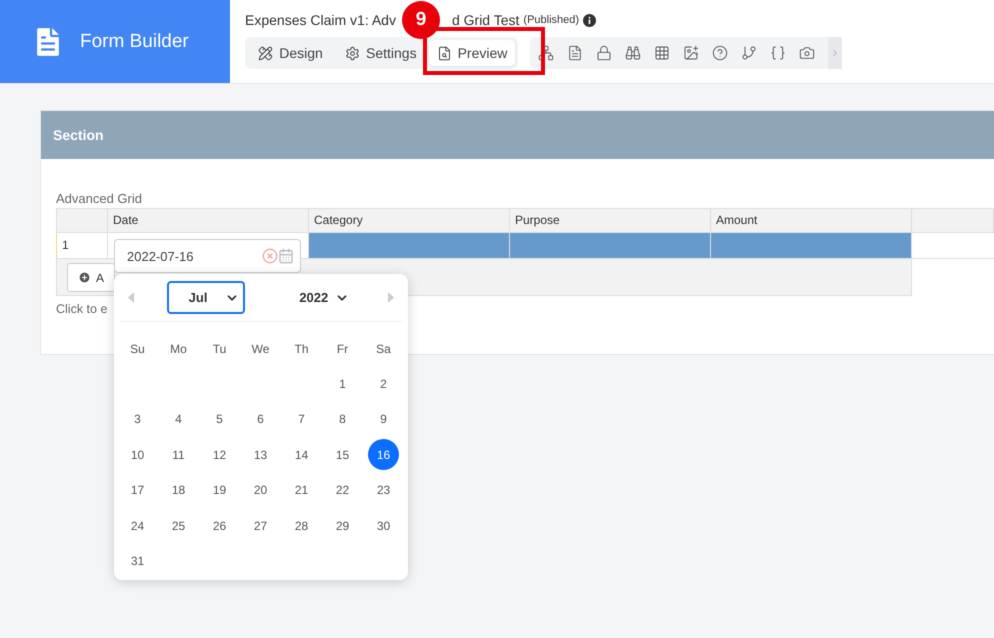 The width and height of the screenshot is (994, 638). I want to click on grid-icon, so click(662, 53).